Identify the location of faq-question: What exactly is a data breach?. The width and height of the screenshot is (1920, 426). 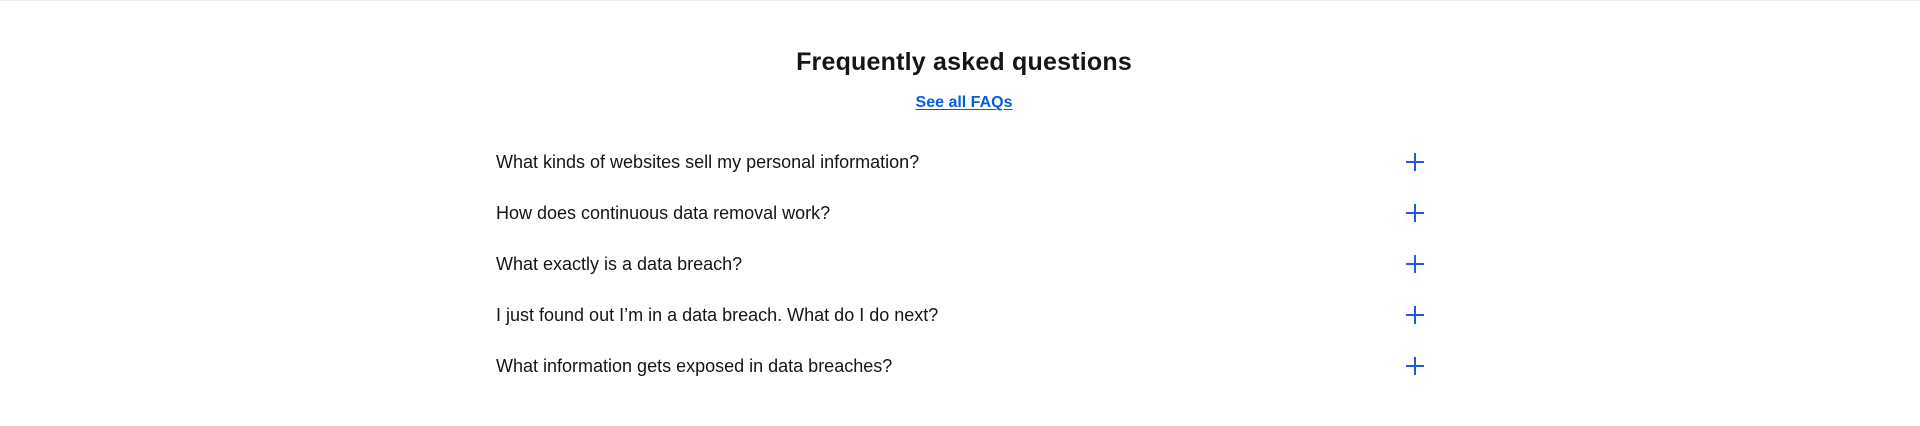
(619, 263).